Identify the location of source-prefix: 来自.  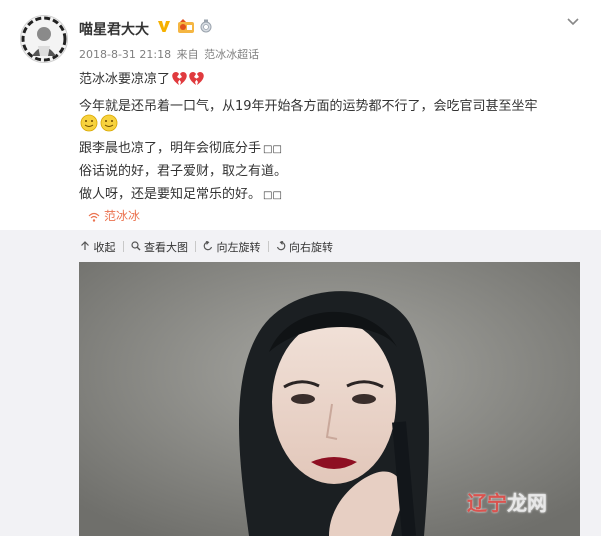
(187, 54).